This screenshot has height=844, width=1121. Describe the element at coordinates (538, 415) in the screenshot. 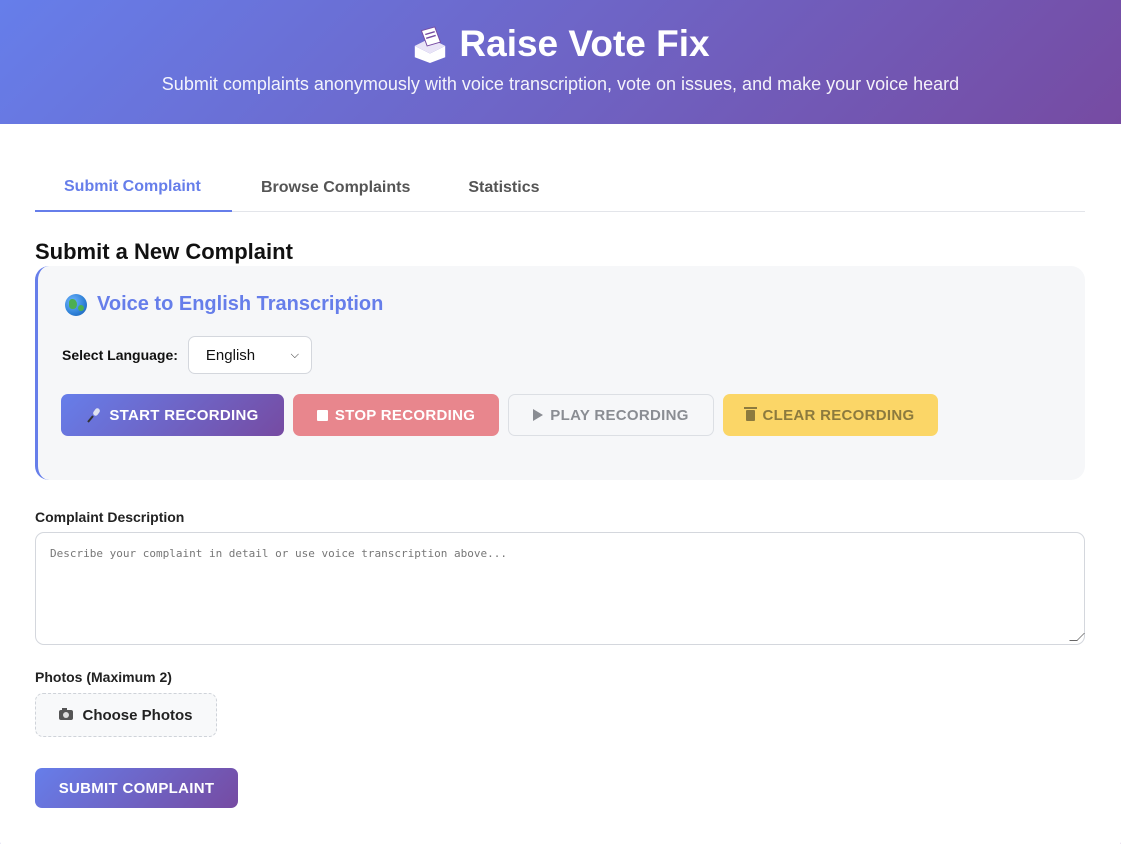

I see `play-icon` at that location.